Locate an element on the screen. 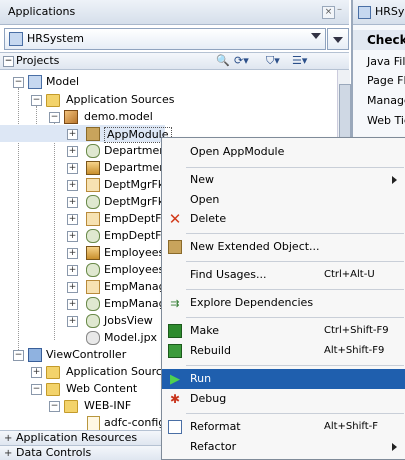 The width and height of the screenshot is (405, 460). tree-node-item: + Employees is located at coordinates (82, 252).